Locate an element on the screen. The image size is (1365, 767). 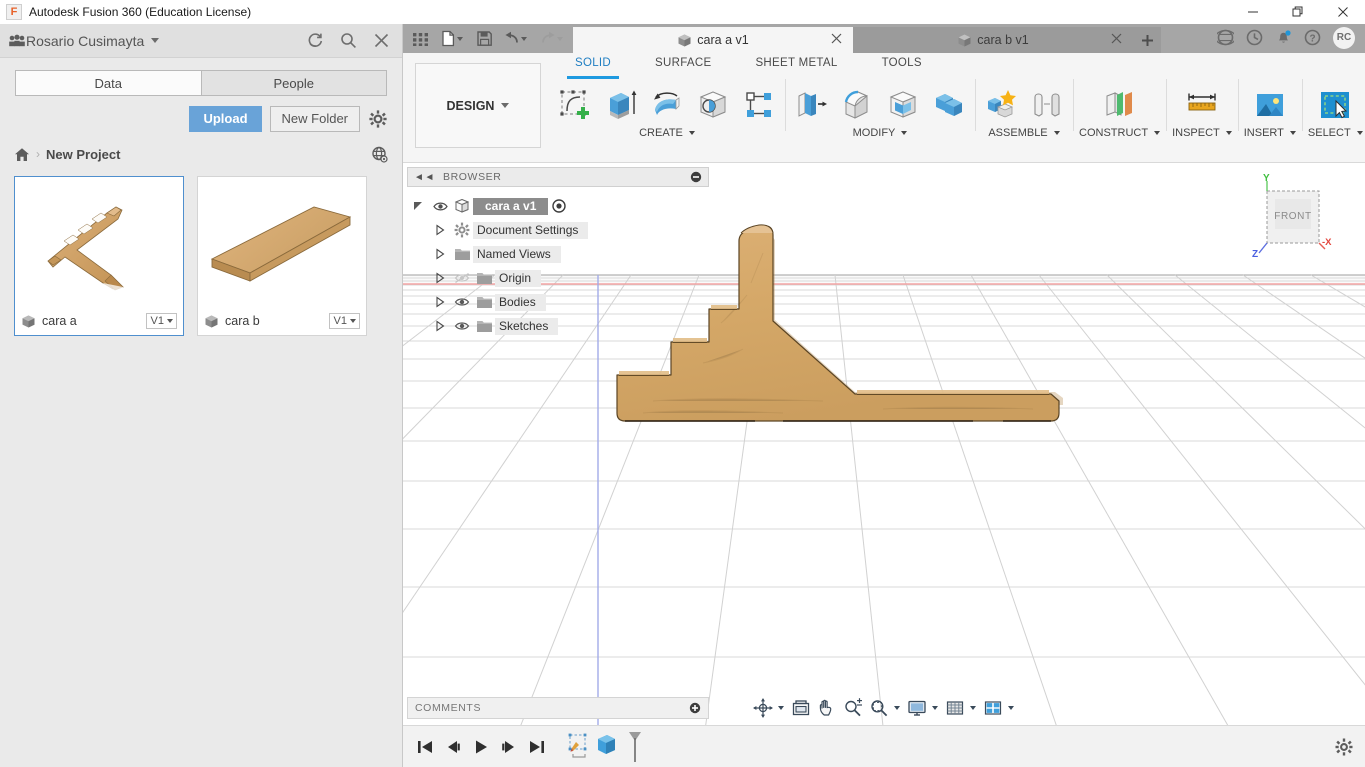
tab-tools: TOOLS is located at coordinates (902, 64).